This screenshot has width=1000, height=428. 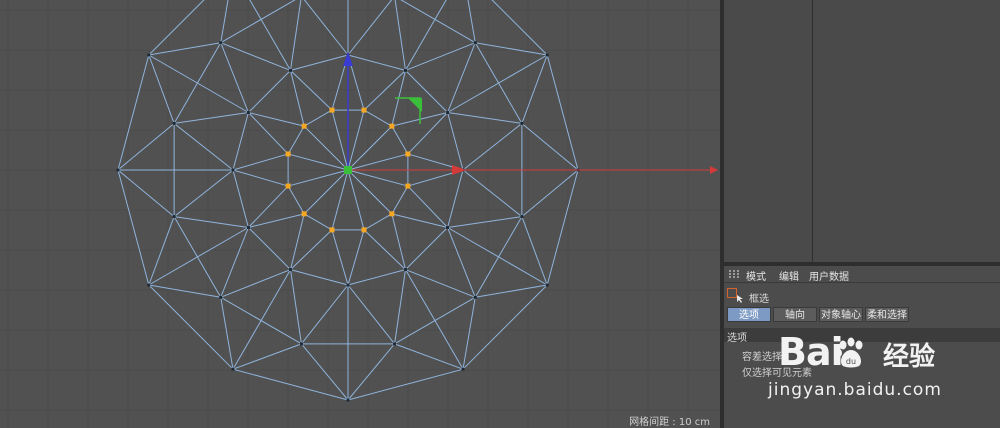 What do you see at coordinates (909, 357) in the screenshot?
I see `watermark-jingyan-text: 经验` at bounding box center [909, 357].